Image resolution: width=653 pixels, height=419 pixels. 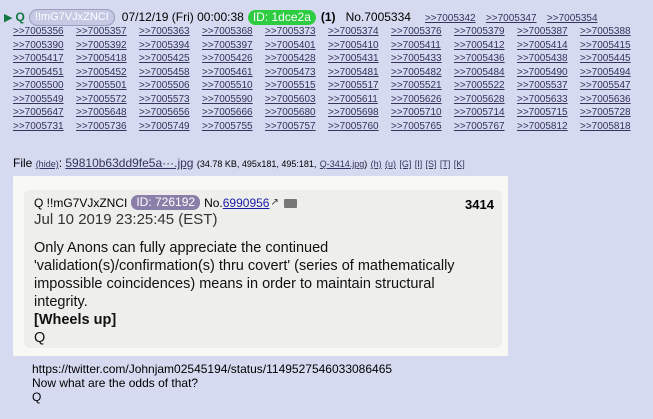 What do you see at coordinates (548, 127) in the screenshot?
I see `reply-link: >>7005812` at bounding box center [548, 127].